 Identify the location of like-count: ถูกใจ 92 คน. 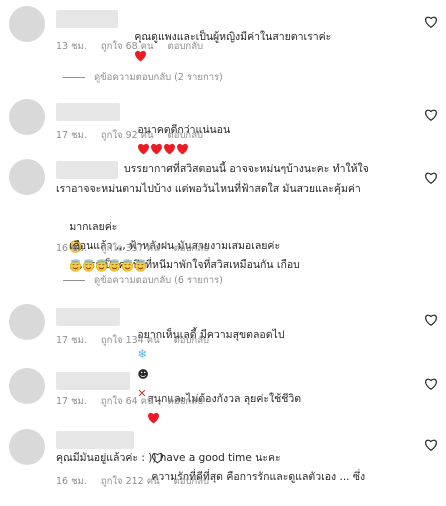
(127, 135).